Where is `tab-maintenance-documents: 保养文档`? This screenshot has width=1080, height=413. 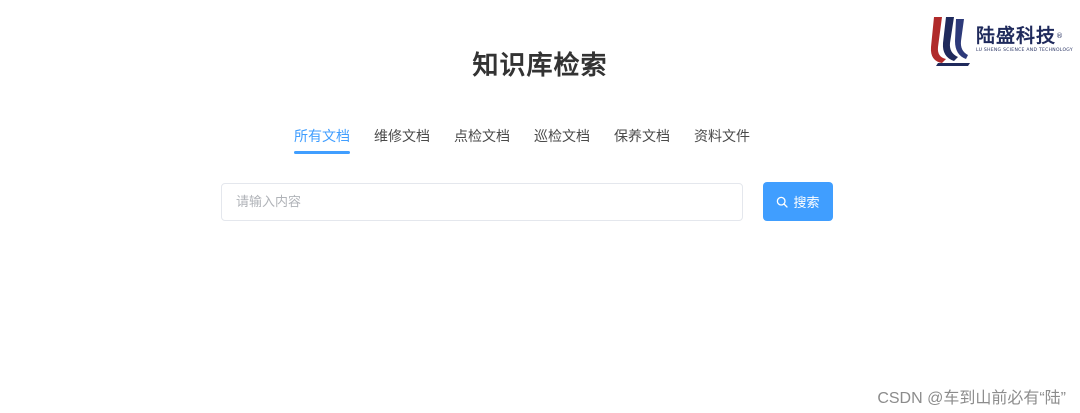 tab-maintenance-documents: 保养文档 is located at coordinates (642, 139).